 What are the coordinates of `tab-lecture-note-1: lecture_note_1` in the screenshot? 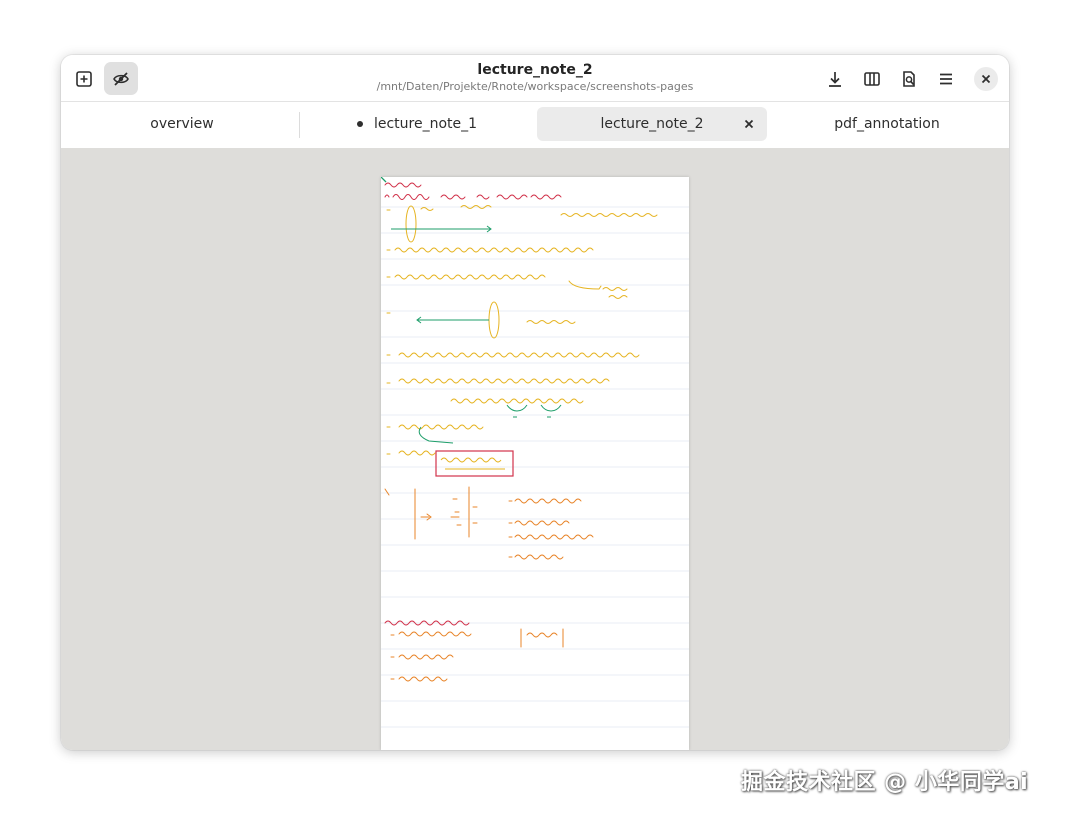 It's located at (417, 124).